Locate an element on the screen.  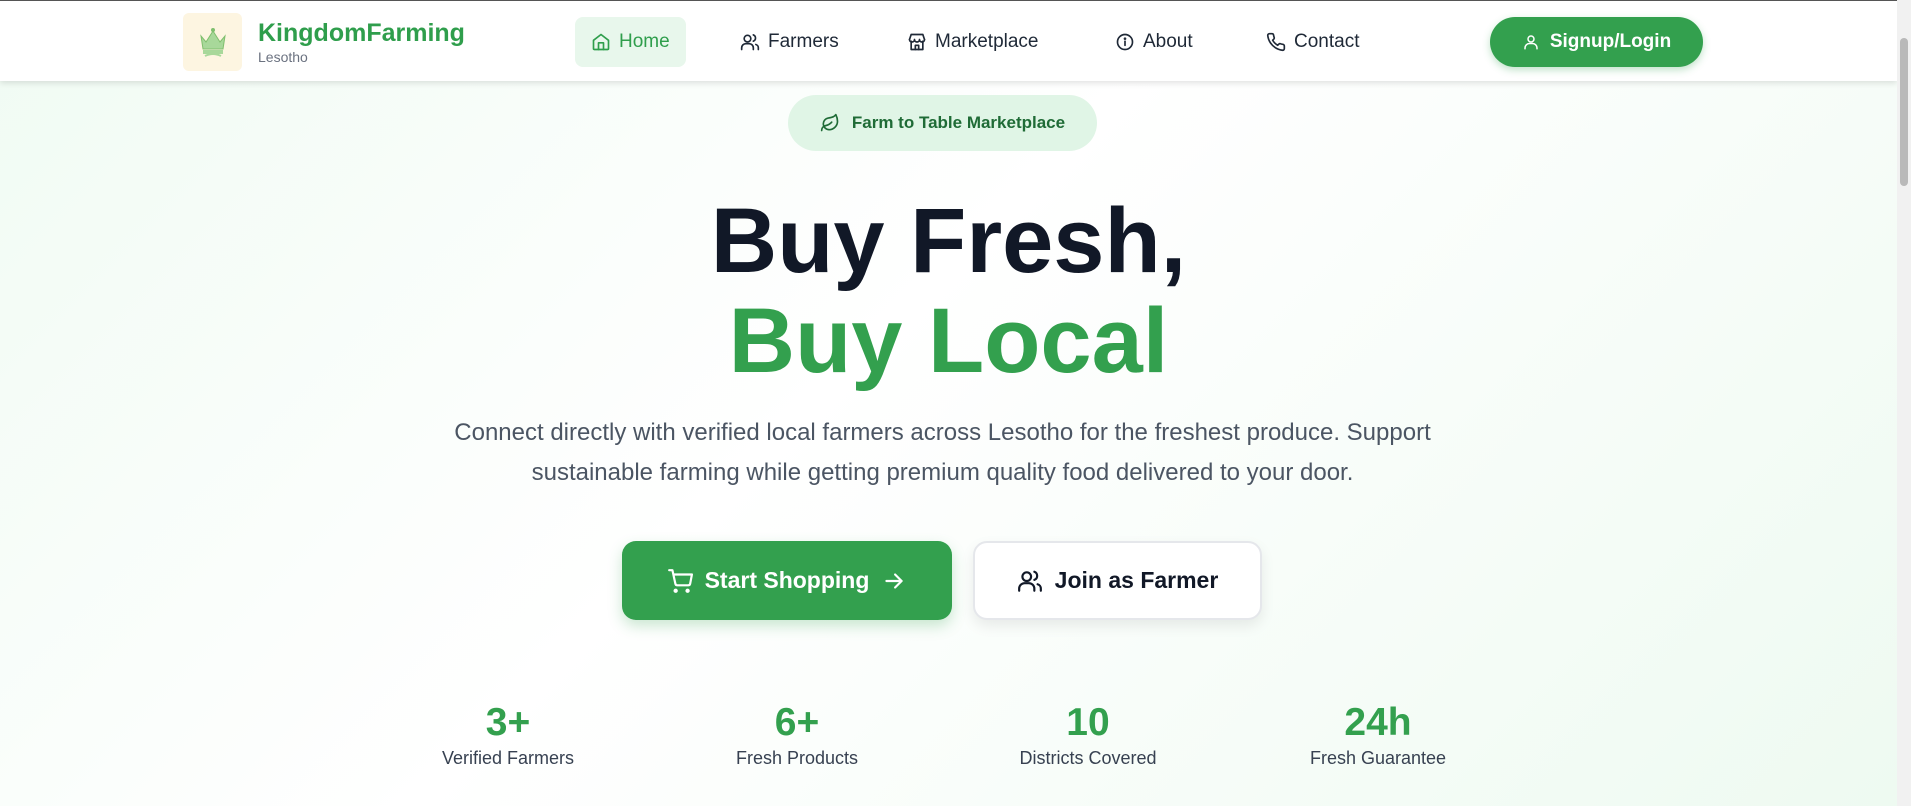
stat-verified-farmers: 3+ Verified Farmers is located at coordinates (508, 734).